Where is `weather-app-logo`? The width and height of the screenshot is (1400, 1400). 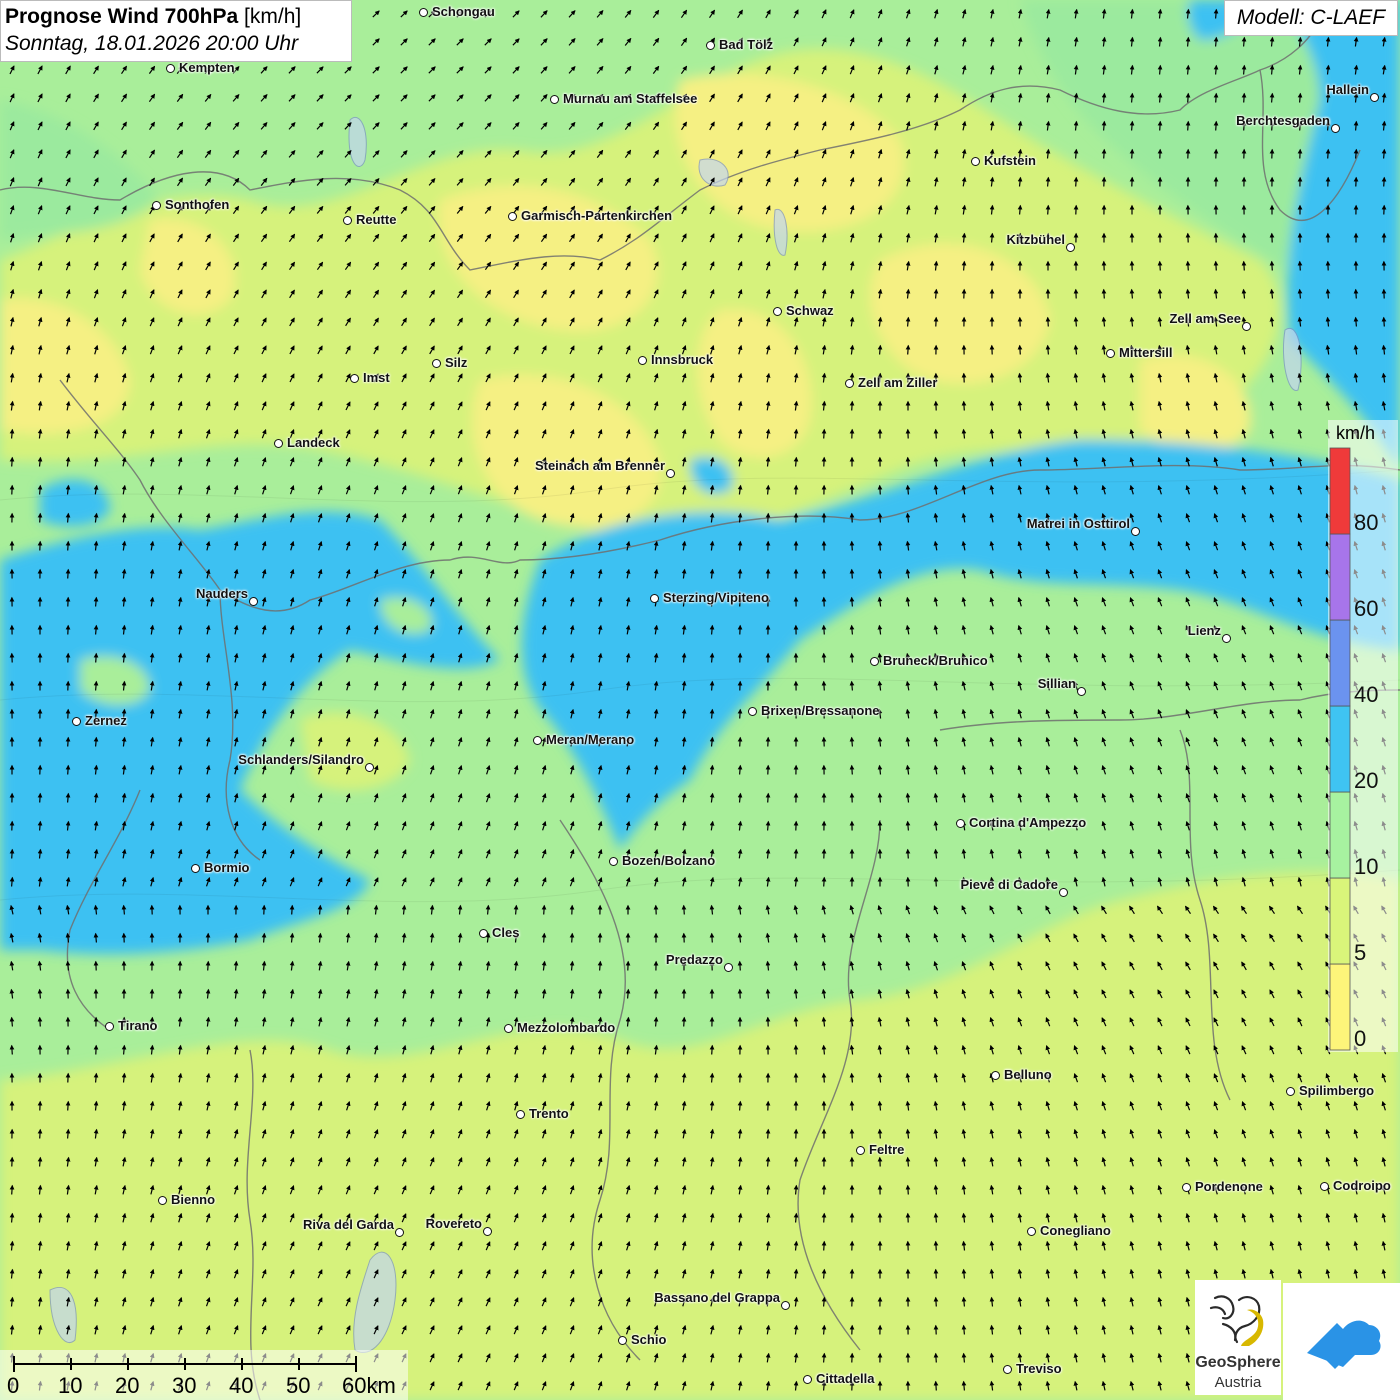 weather-app-logo is located at coordinates (1341, 1341).